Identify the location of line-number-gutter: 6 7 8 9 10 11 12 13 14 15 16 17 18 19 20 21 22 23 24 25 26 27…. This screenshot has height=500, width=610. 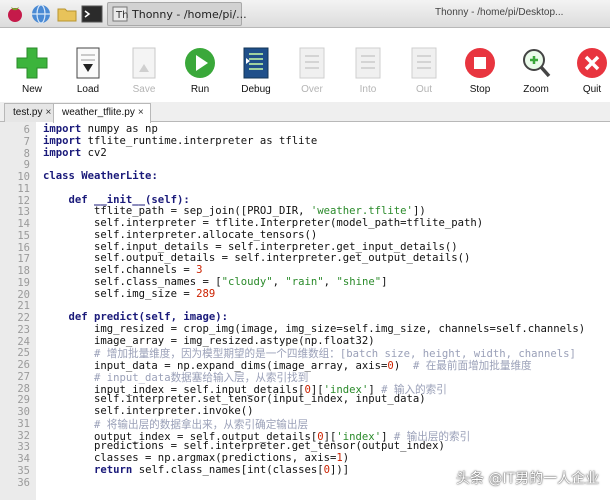
(18, 311).